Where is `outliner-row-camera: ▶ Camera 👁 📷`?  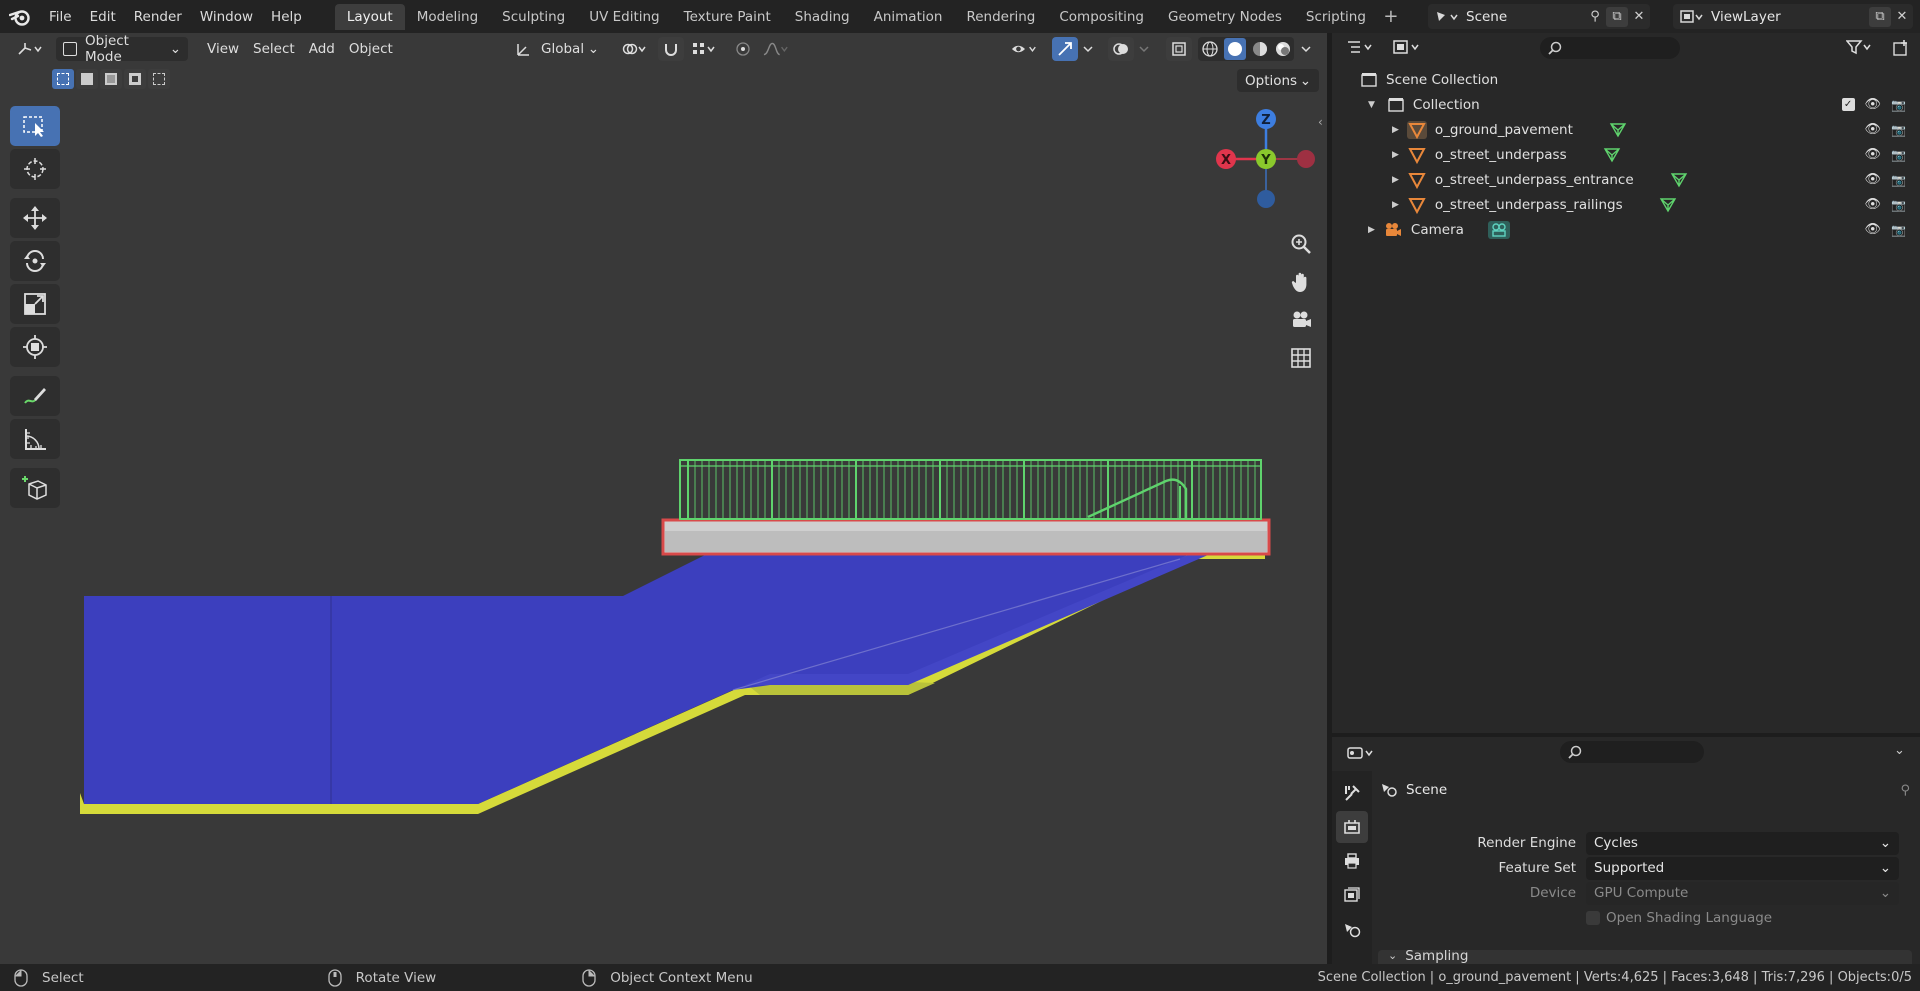 outliner-row-camera: ▶ Camera 👁 📷 is located at coordinates (1626, 229).